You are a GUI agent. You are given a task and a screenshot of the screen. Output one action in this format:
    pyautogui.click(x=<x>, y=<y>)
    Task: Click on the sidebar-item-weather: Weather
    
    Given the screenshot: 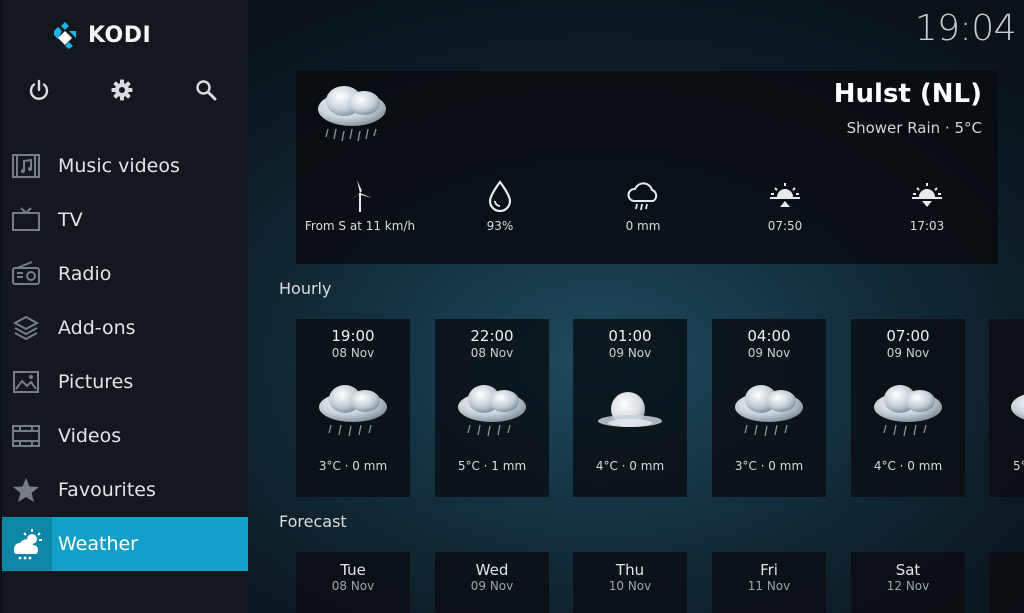 What is the action you would take?
    pyautogui.click(x=125, y=544)
    